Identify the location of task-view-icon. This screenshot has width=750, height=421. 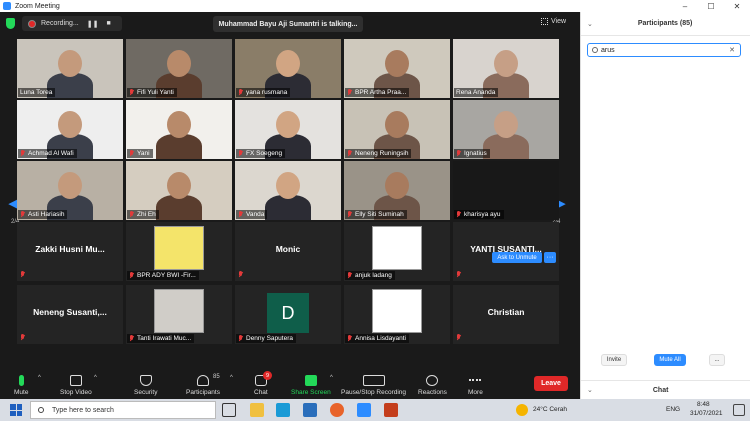
(229, 410).